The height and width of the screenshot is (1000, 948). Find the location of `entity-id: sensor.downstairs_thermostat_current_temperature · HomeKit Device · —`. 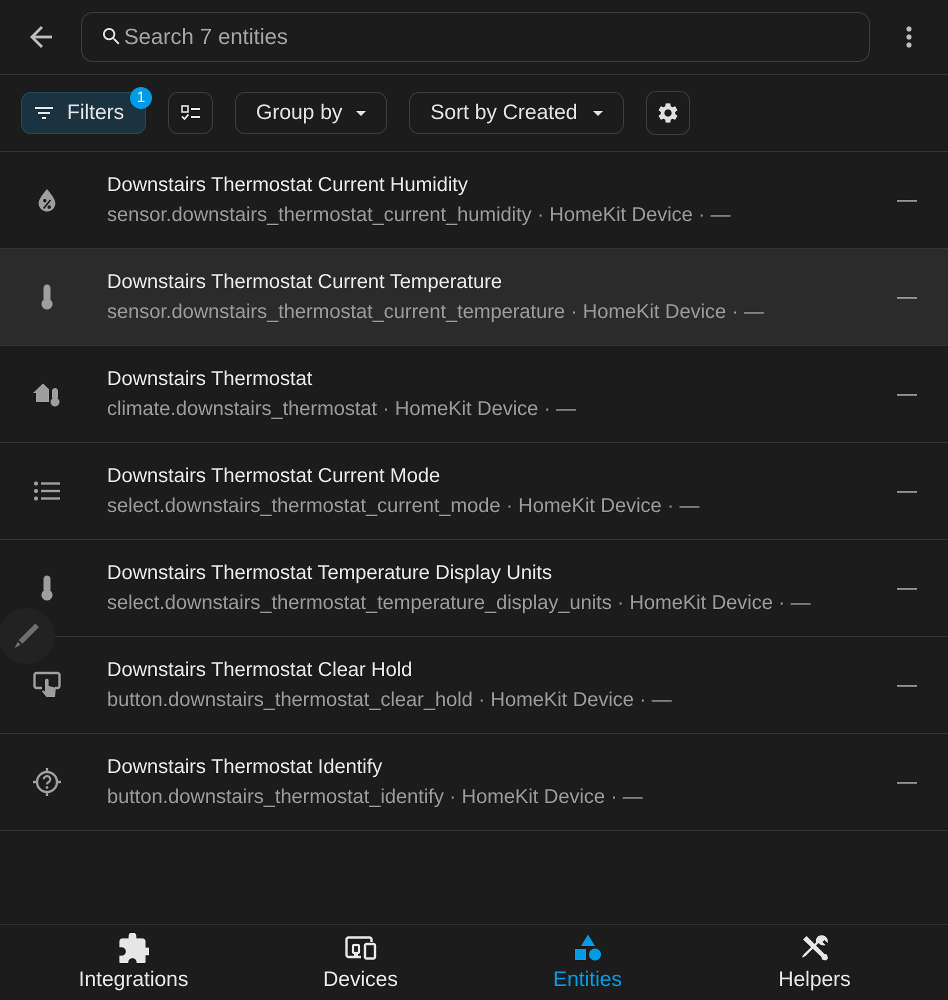

entity-id: sensor.downstairs_thermostat_current_temperature · HomeKit Device · — is located at coordinates (436, 312).